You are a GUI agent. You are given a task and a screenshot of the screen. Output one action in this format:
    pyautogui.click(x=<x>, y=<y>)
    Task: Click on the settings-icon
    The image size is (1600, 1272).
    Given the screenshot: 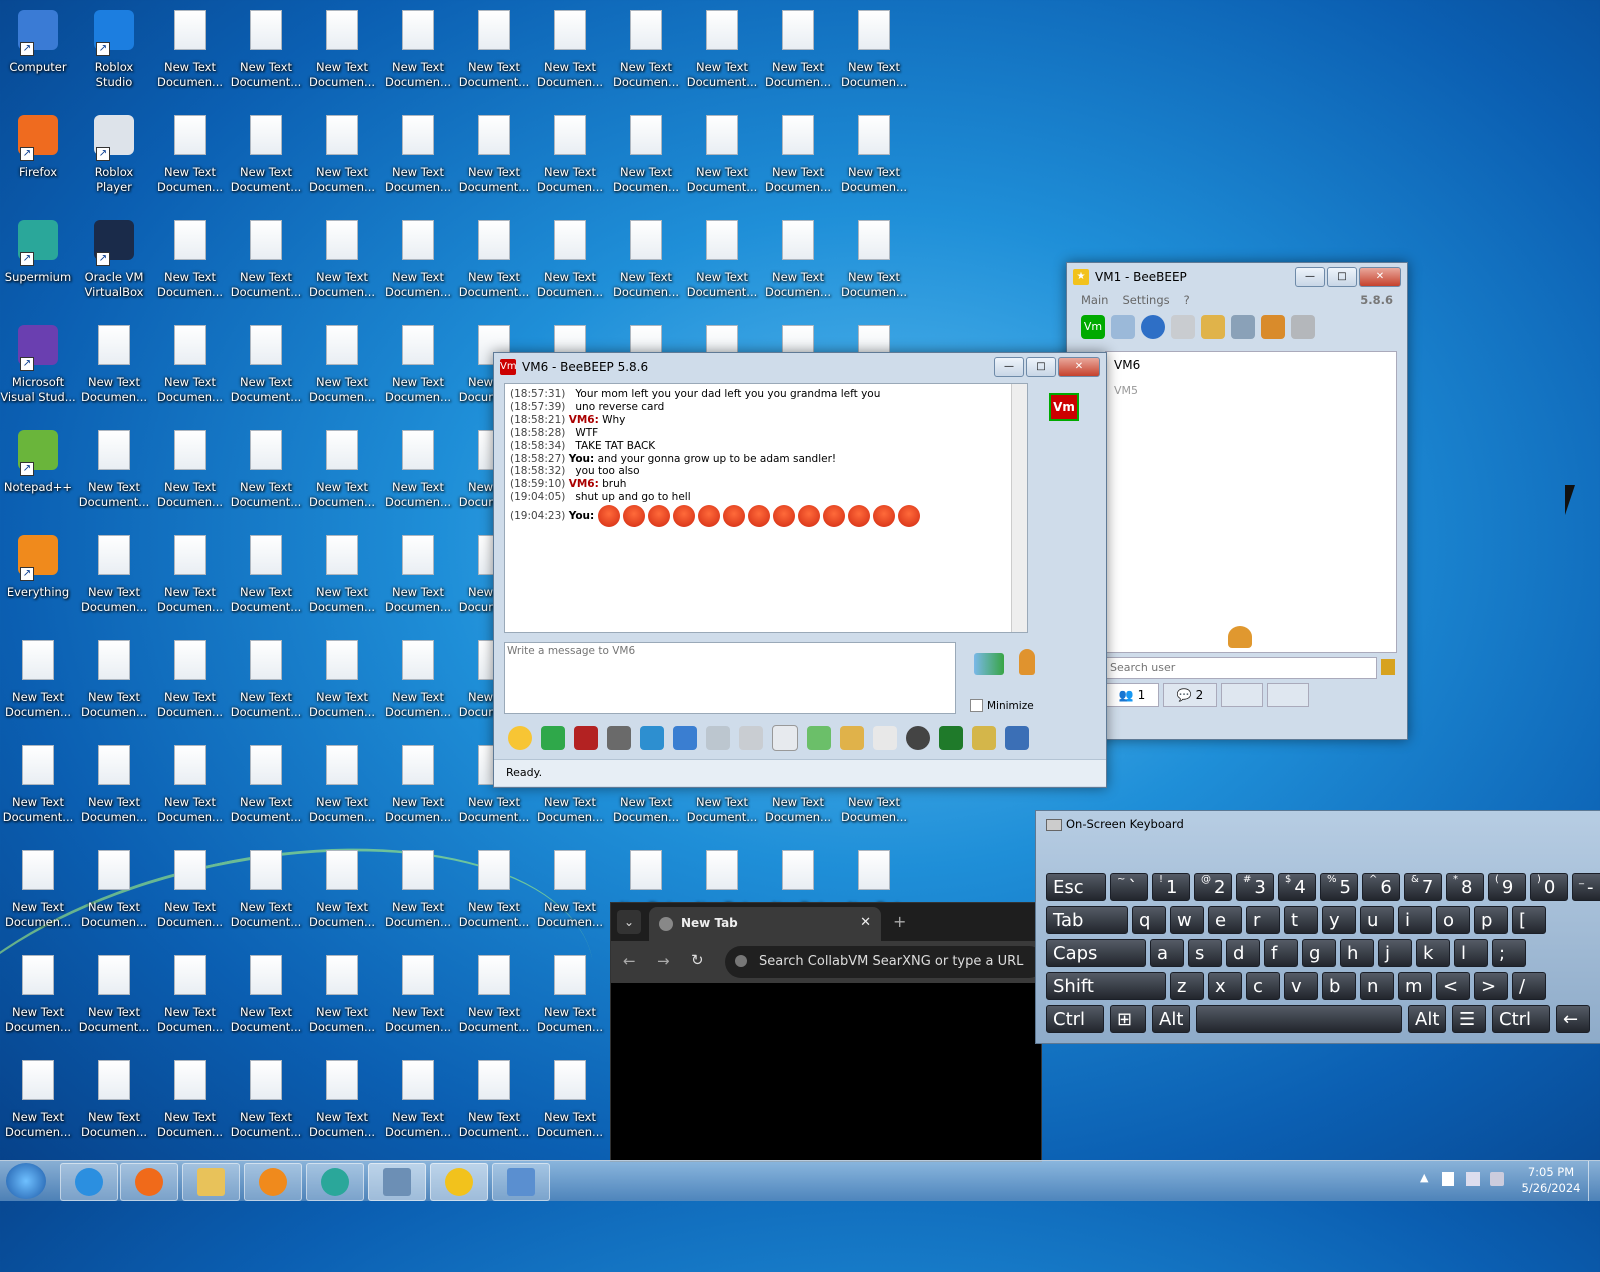 What is the action you would take?
    pyautogui.click(x=685, y=738)
    